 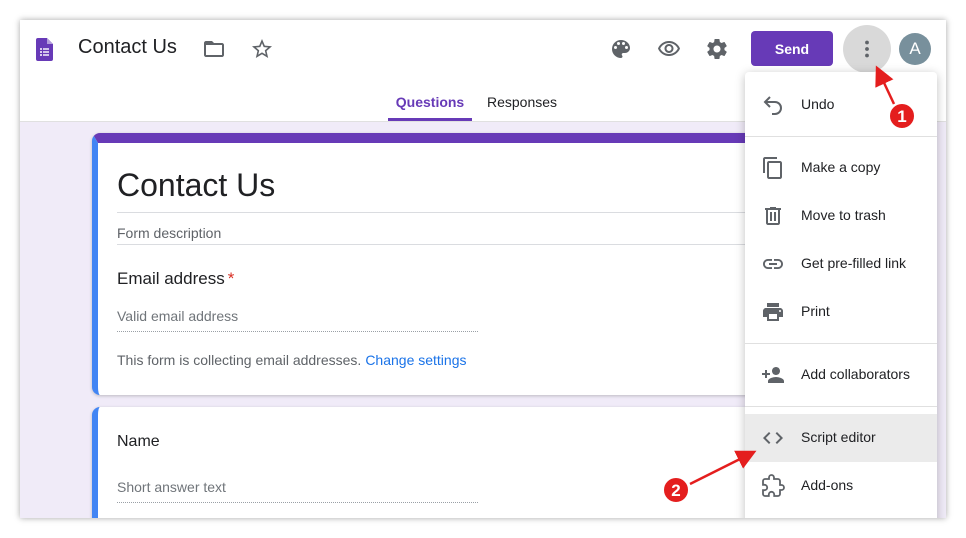 What do you see at coordinates (231, 278) in the screenshot?
I see `required-asterisk: *` at bounding box center [231, 278].